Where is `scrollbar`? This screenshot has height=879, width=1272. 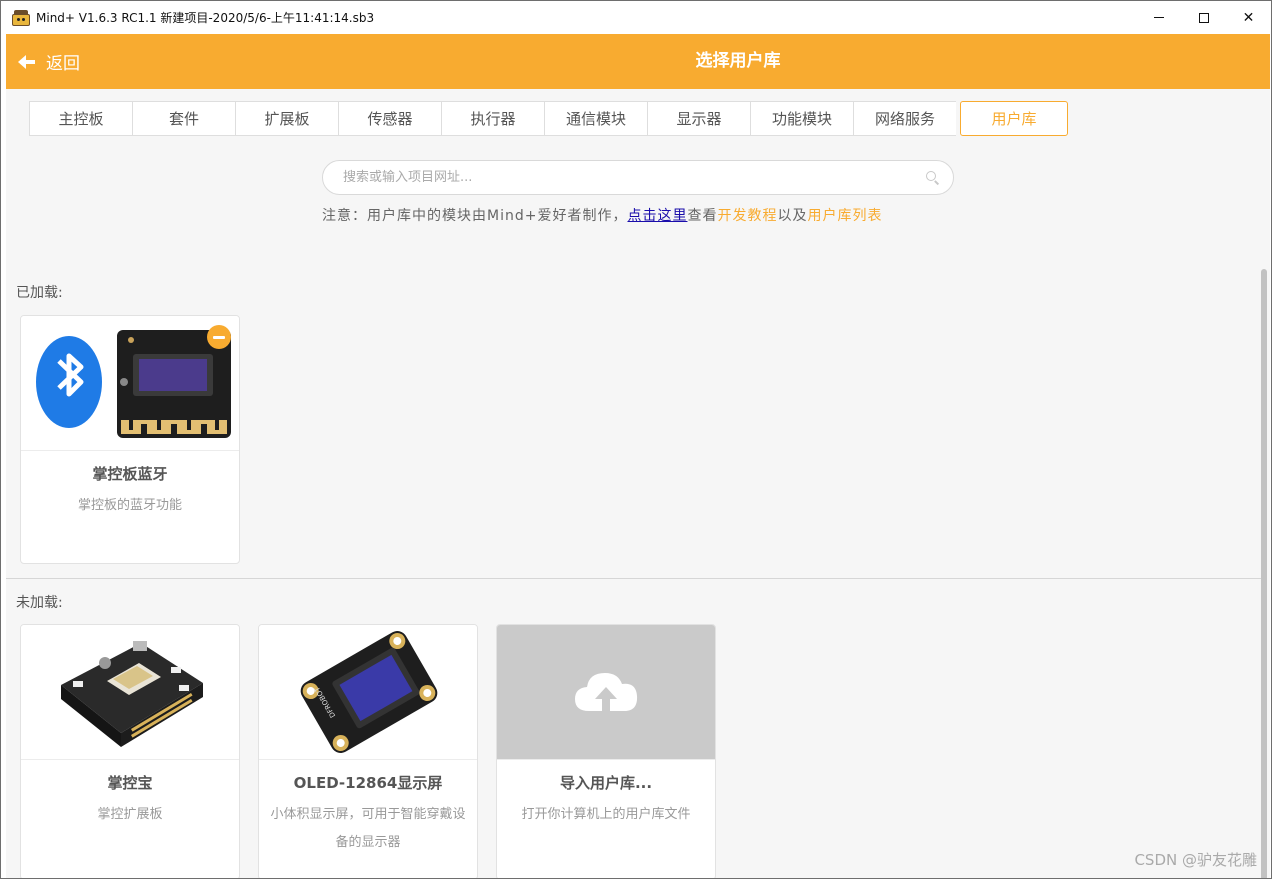 scrollbar is located at coordinates (1264, 573).